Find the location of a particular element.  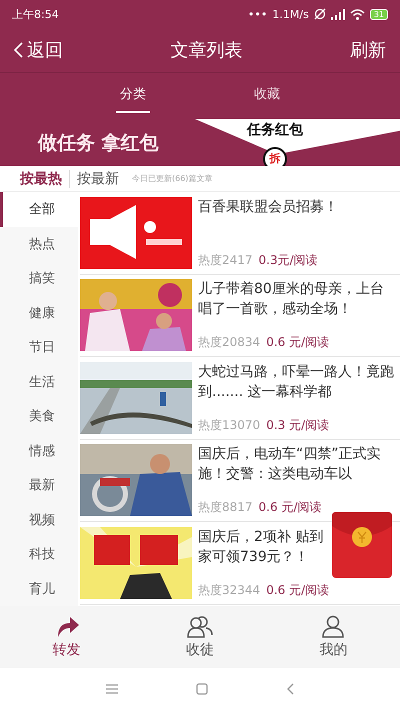

heat-count: 热度13070 is located at coordinates (229, 425).